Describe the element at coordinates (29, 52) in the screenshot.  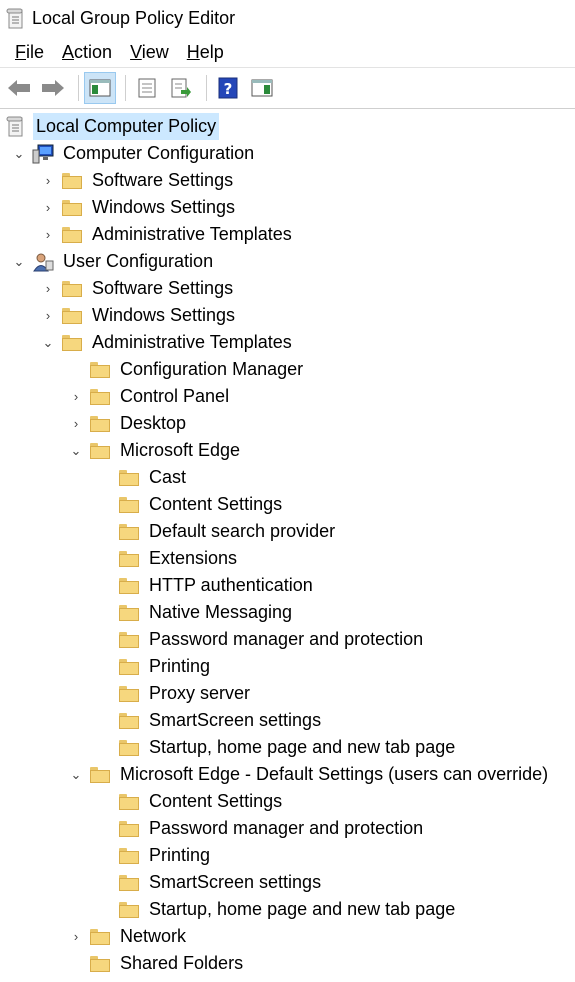
I see `menu-file: File` at that location.